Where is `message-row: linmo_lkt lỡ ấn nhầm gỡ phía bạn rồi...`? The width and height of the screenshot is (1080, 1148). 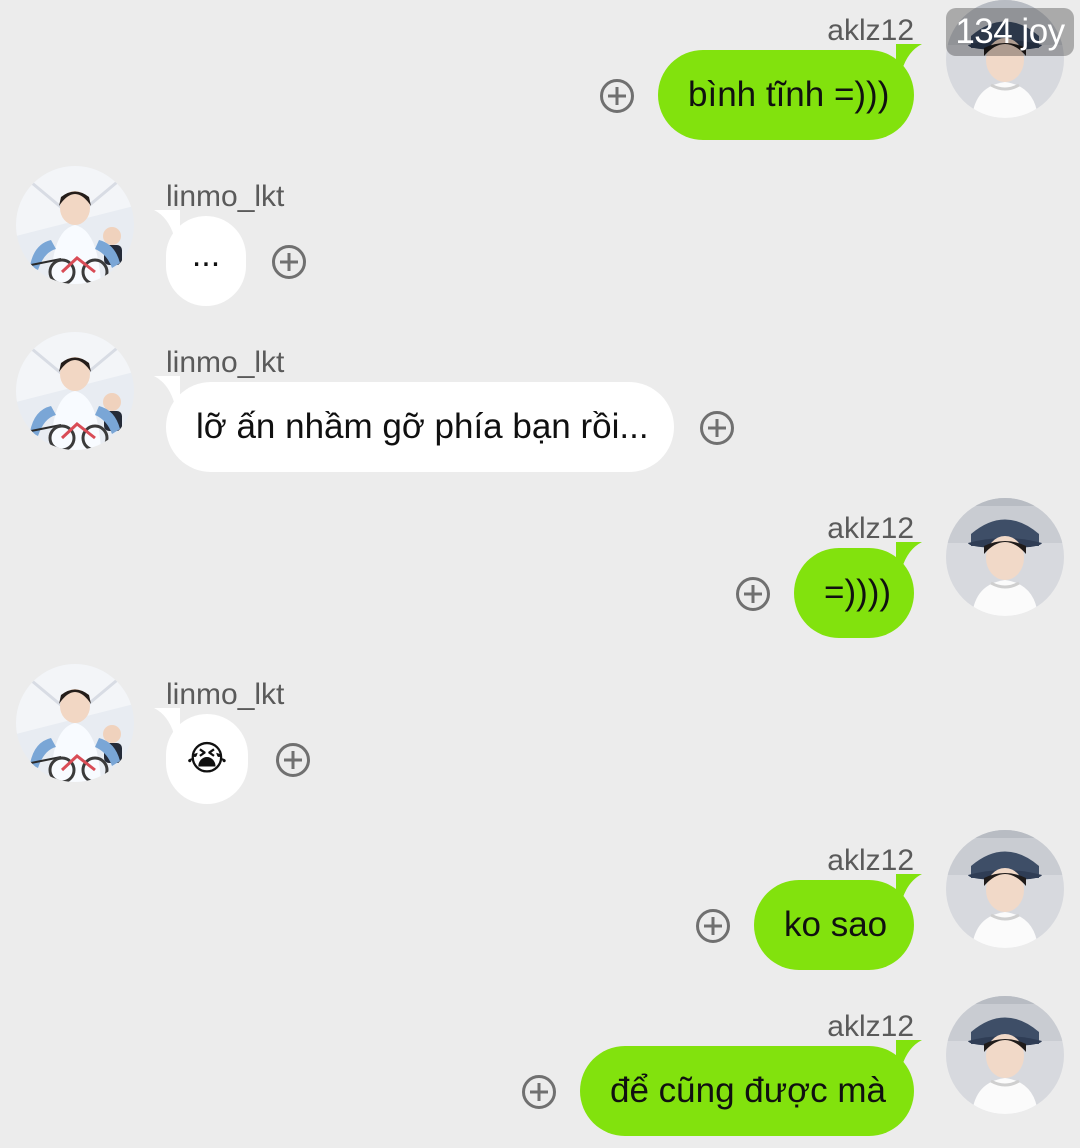
message-row: linmo_lkt lỡ ấn nhầm gỡ phía bạn rồi... is located at coordinates (540, 402).